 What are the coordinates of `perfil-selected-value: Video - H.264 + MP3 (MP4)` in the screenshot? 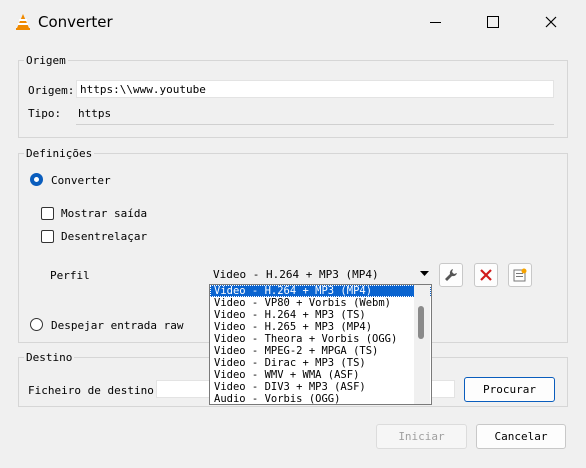 It's located at (296, 274).